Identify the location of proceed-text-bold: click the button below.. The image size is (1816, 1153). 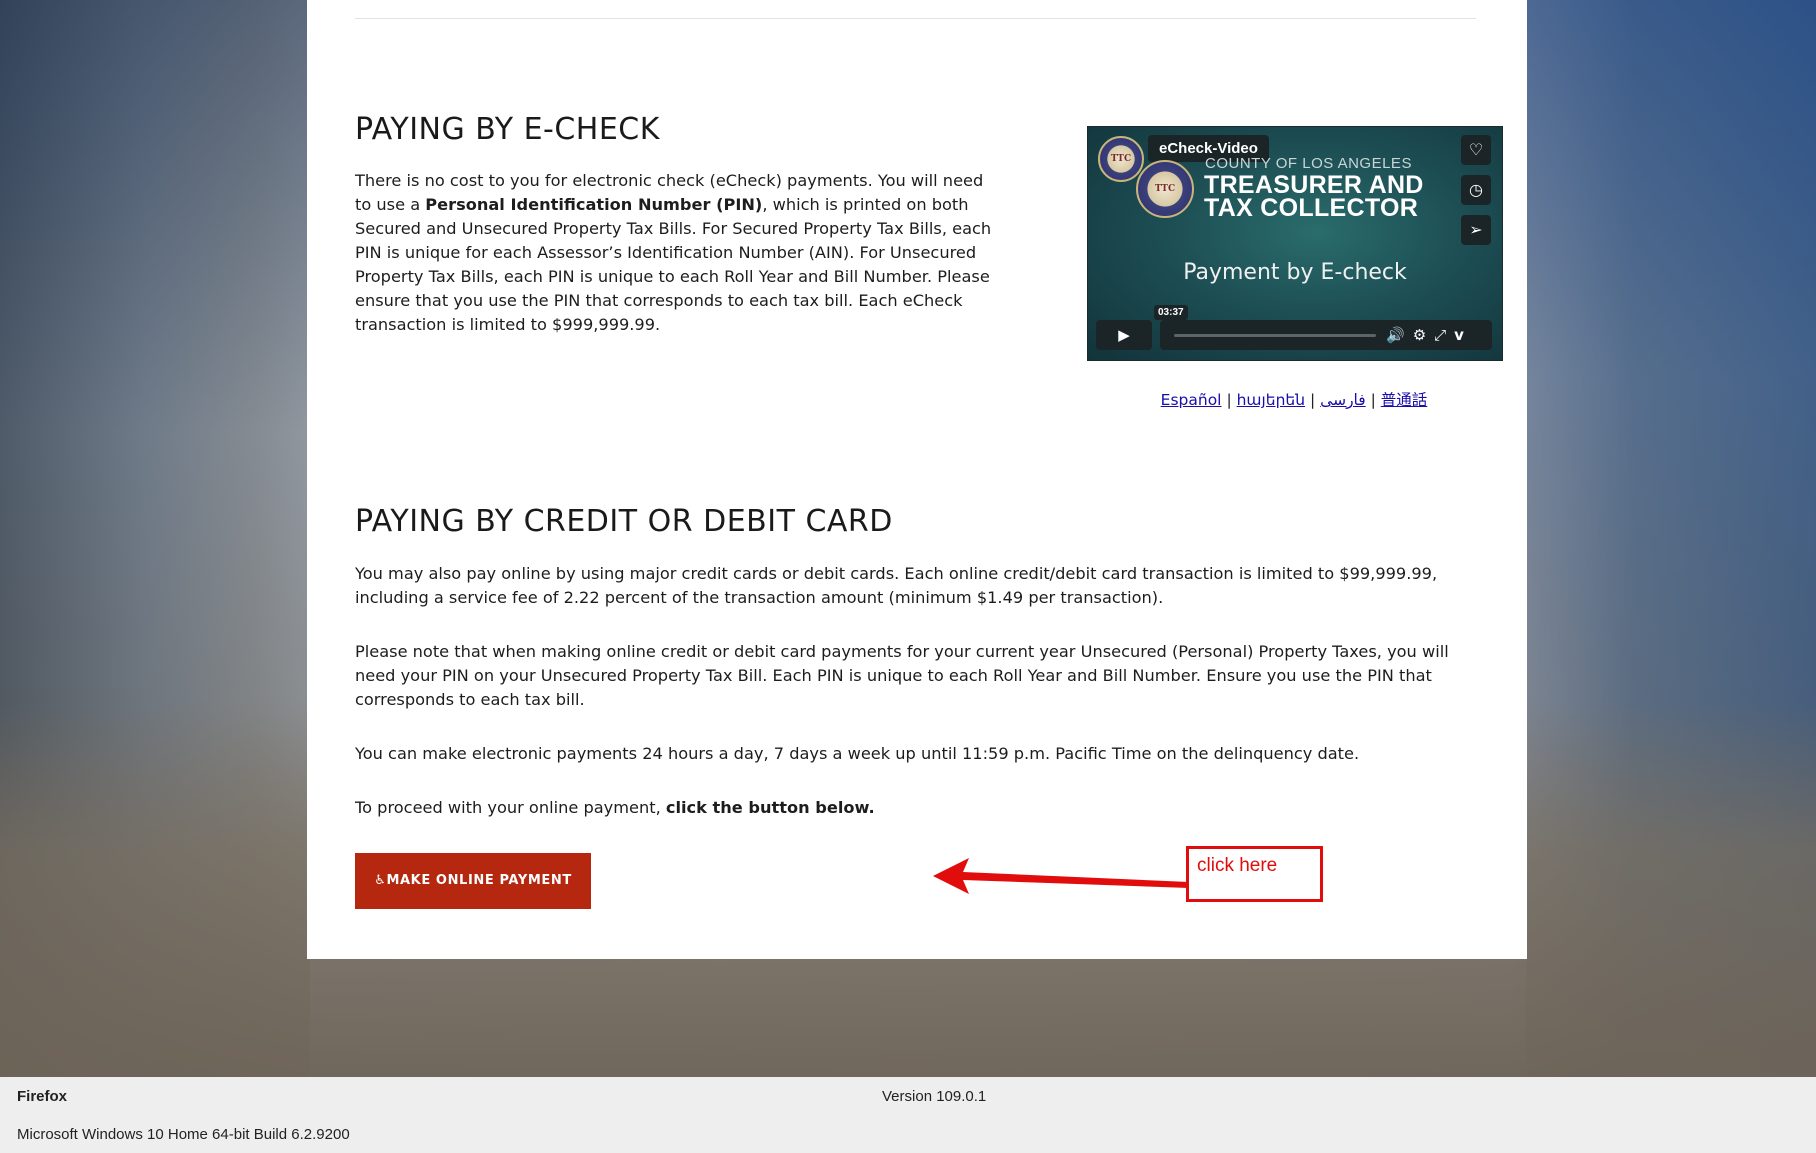
(770, 807).